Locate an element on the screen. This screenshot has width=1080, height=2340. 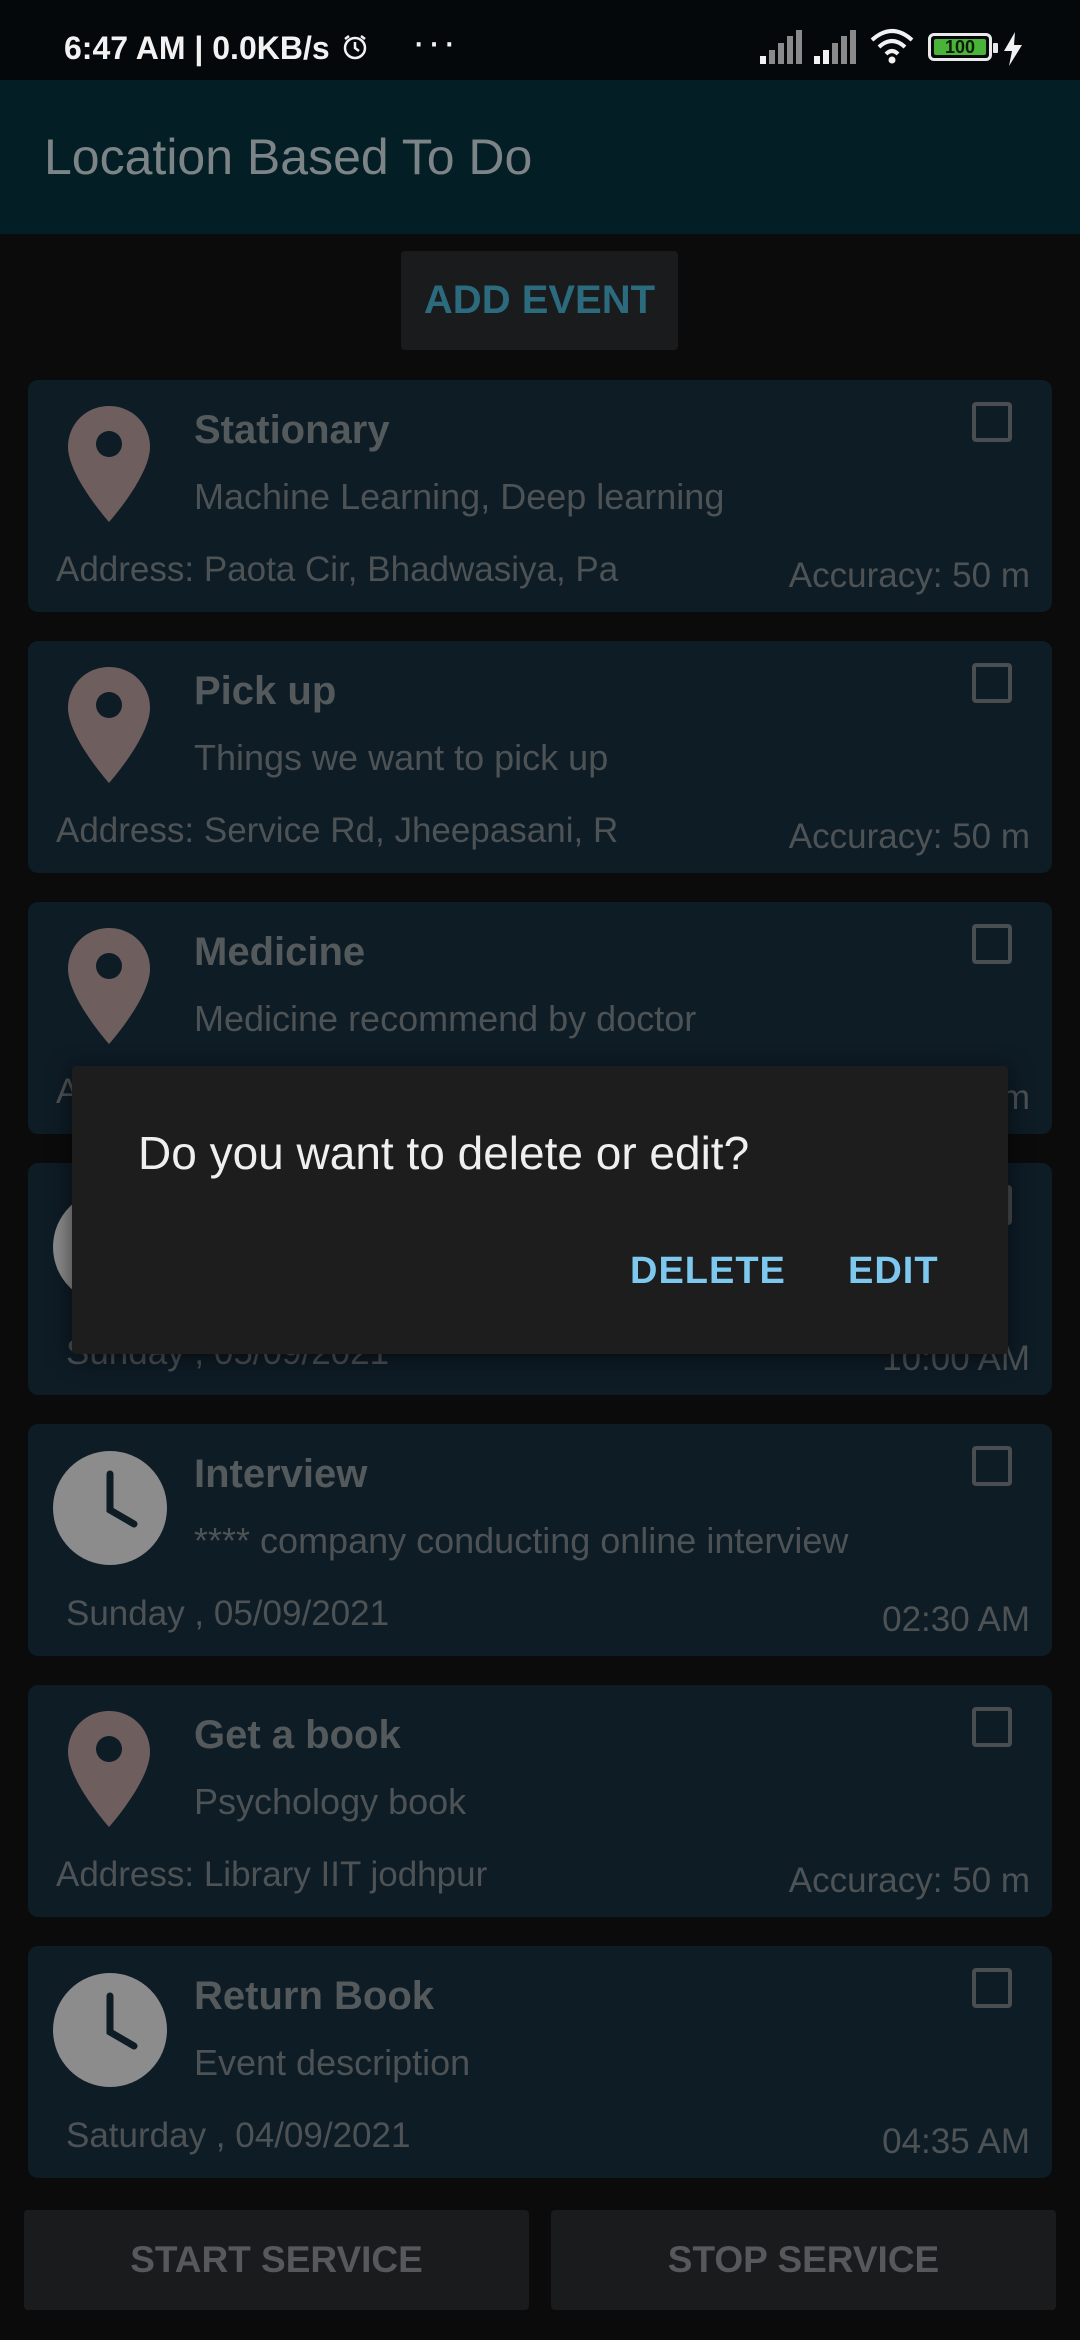
charging-icon is located at coordinates (1013, 49).